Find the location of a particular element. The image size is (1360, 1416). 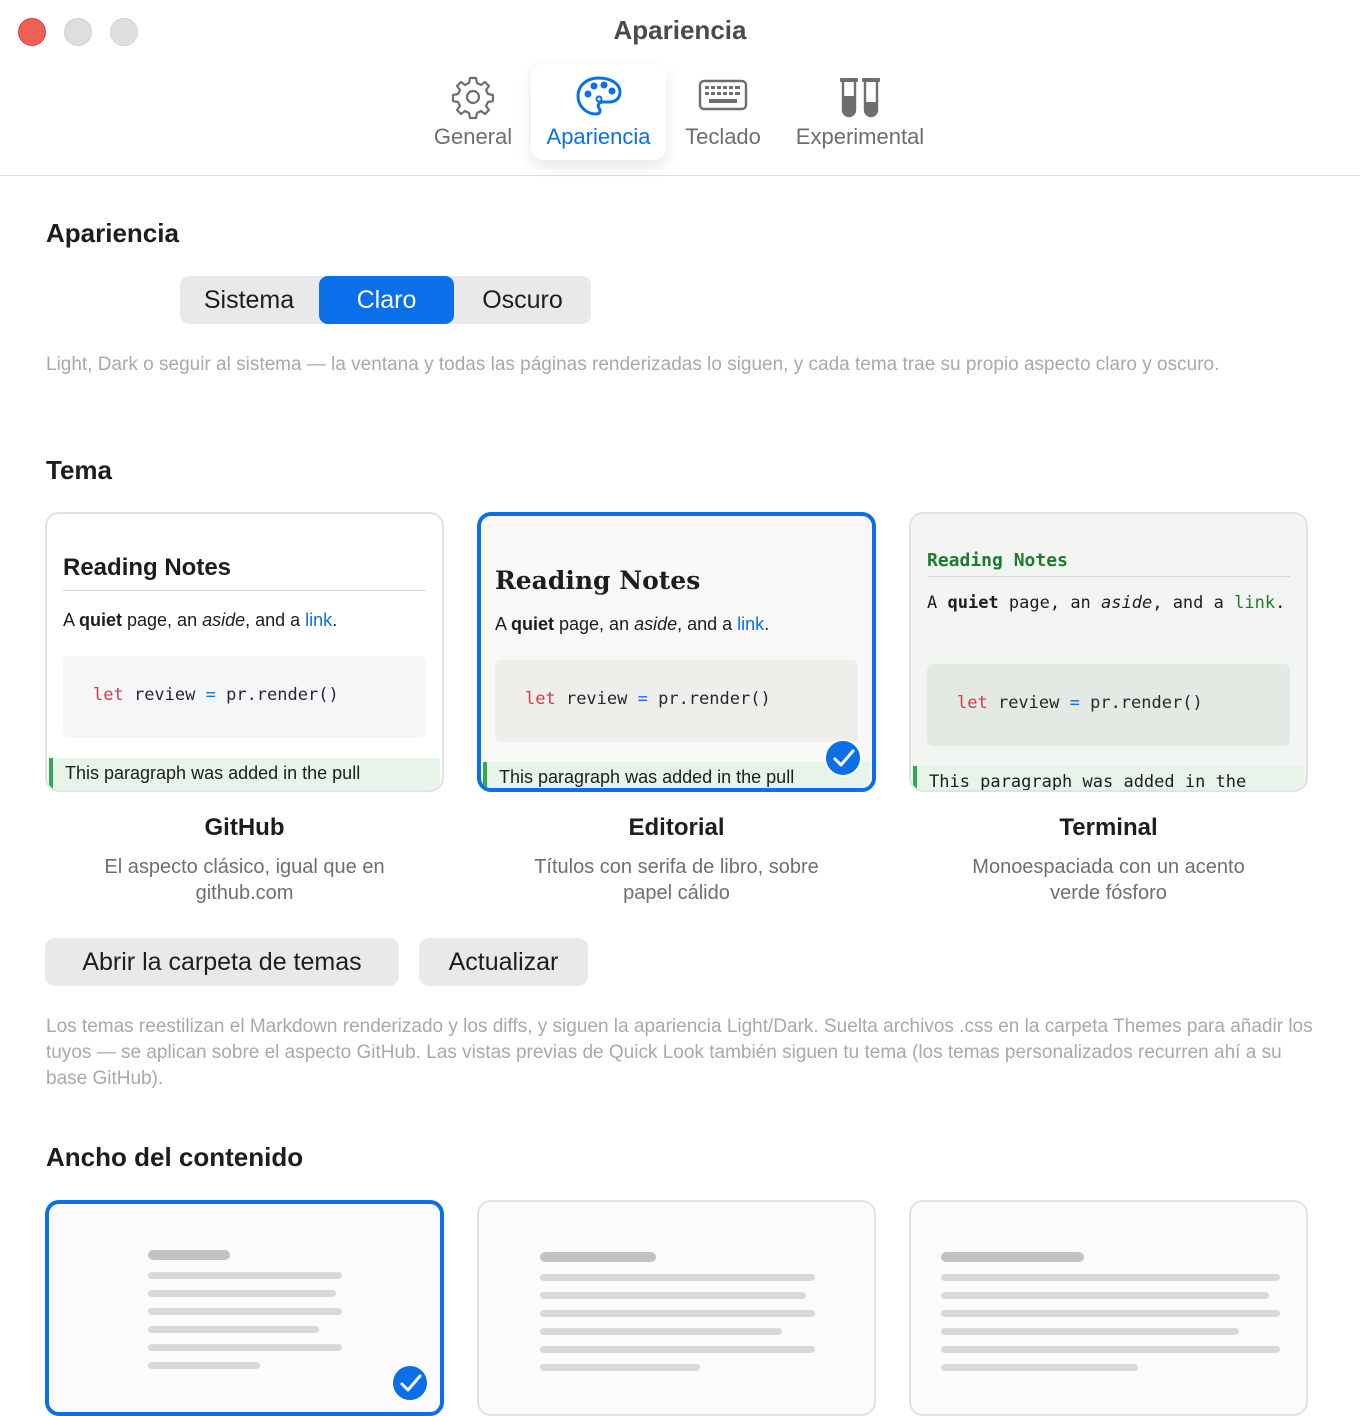

tab-label: General is located at coordinates (473, 136).